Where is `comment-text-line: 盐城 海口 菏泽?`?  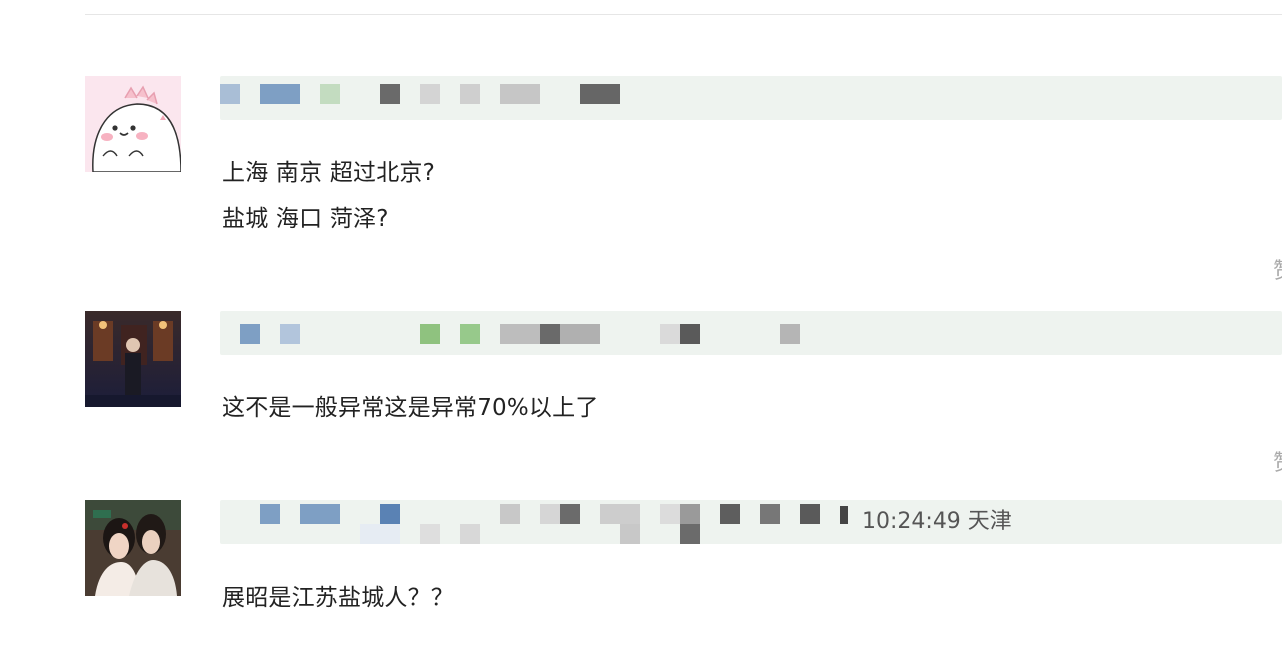
comment-text-line: 盐城 海口 菏泽? is located at coordinates (305, 219).